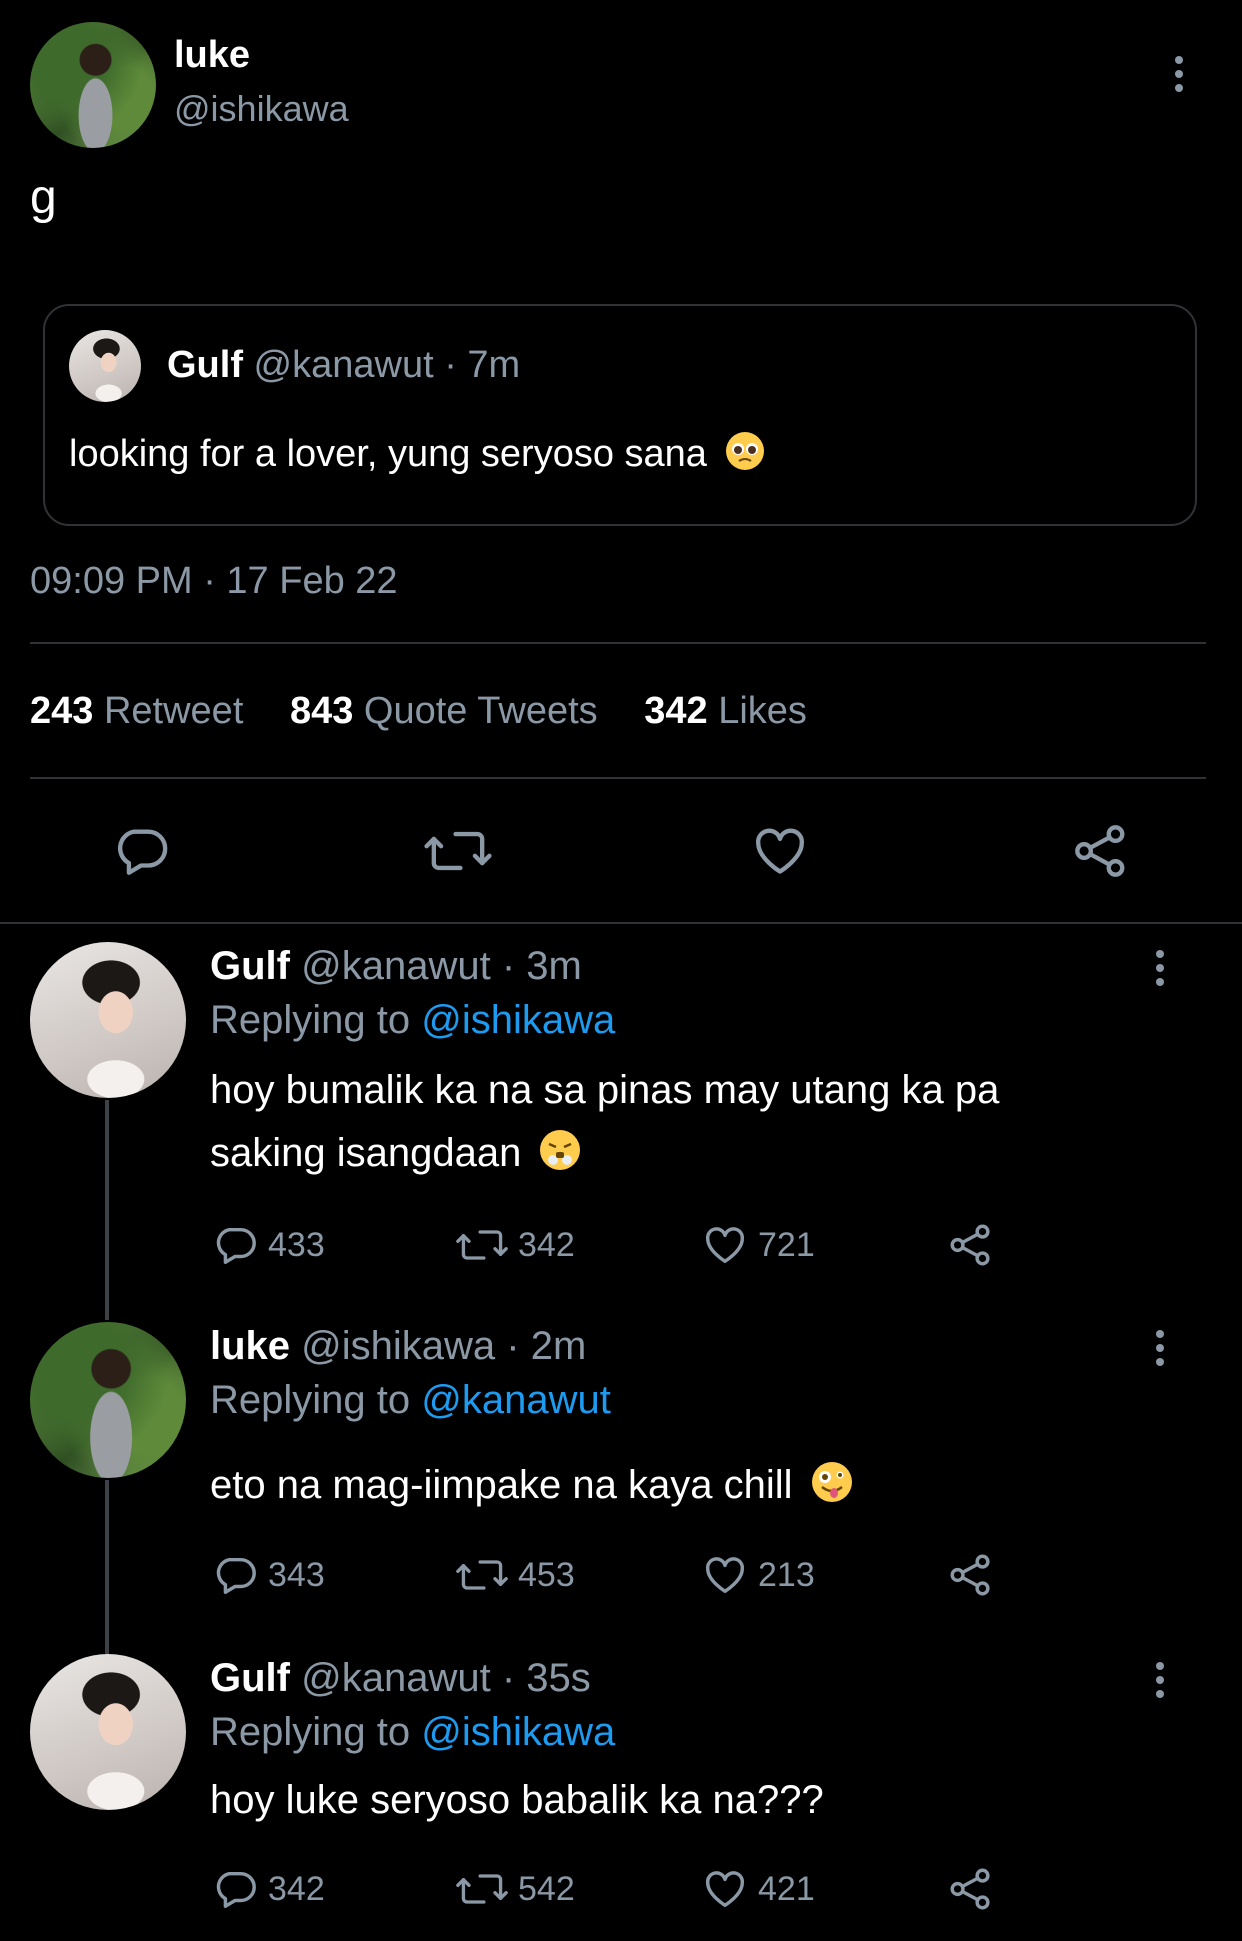 This screenshot has height=1941, width=1242. Describe the element at coordinates (296, 1574) in the screenshot. I see `reply-count: 343` at that location.